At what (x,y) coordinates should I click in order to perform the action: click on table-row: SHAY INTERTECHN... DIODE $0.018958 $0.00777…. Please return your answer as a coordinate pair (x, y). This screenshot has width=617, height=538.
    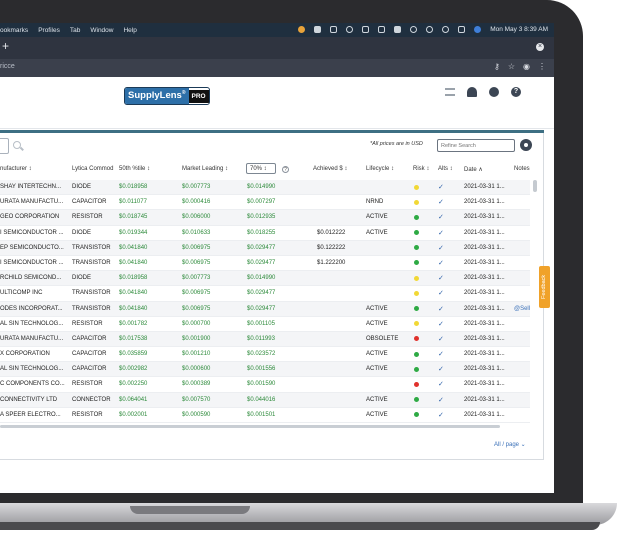
    Looking at the image, I should click on (265, 188).